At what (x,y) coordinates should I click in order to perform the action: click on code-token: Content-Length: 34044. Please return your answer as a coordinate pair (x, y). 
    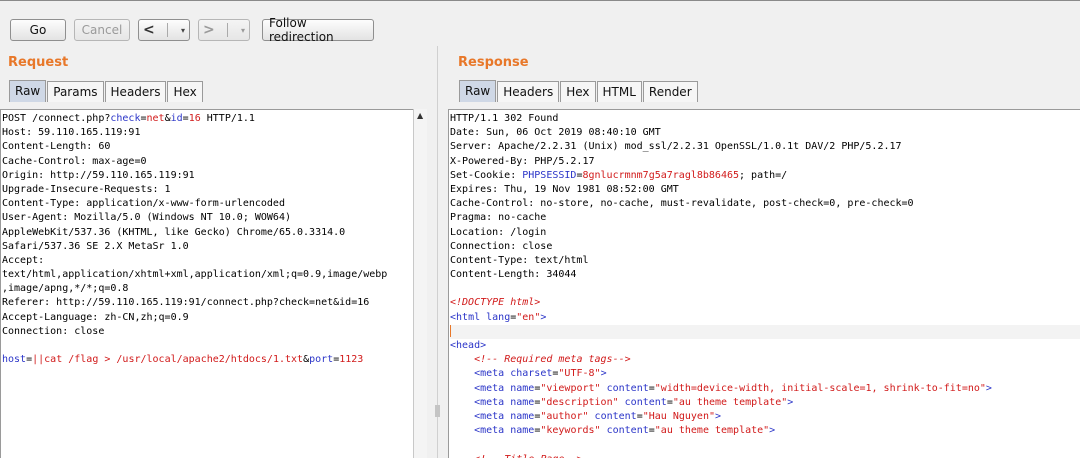
    Looking at the image, I should click on (513, 275).